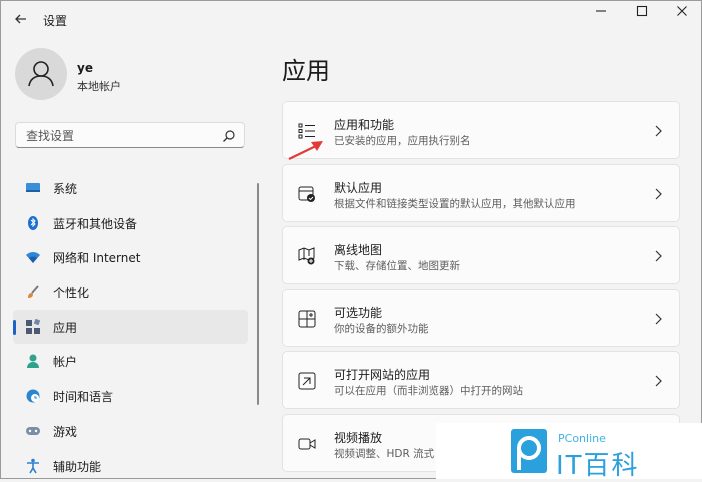  Describe the element at coordinates (258, 294) in the screenshot. I see `sidebar-scrollbar` at that location.